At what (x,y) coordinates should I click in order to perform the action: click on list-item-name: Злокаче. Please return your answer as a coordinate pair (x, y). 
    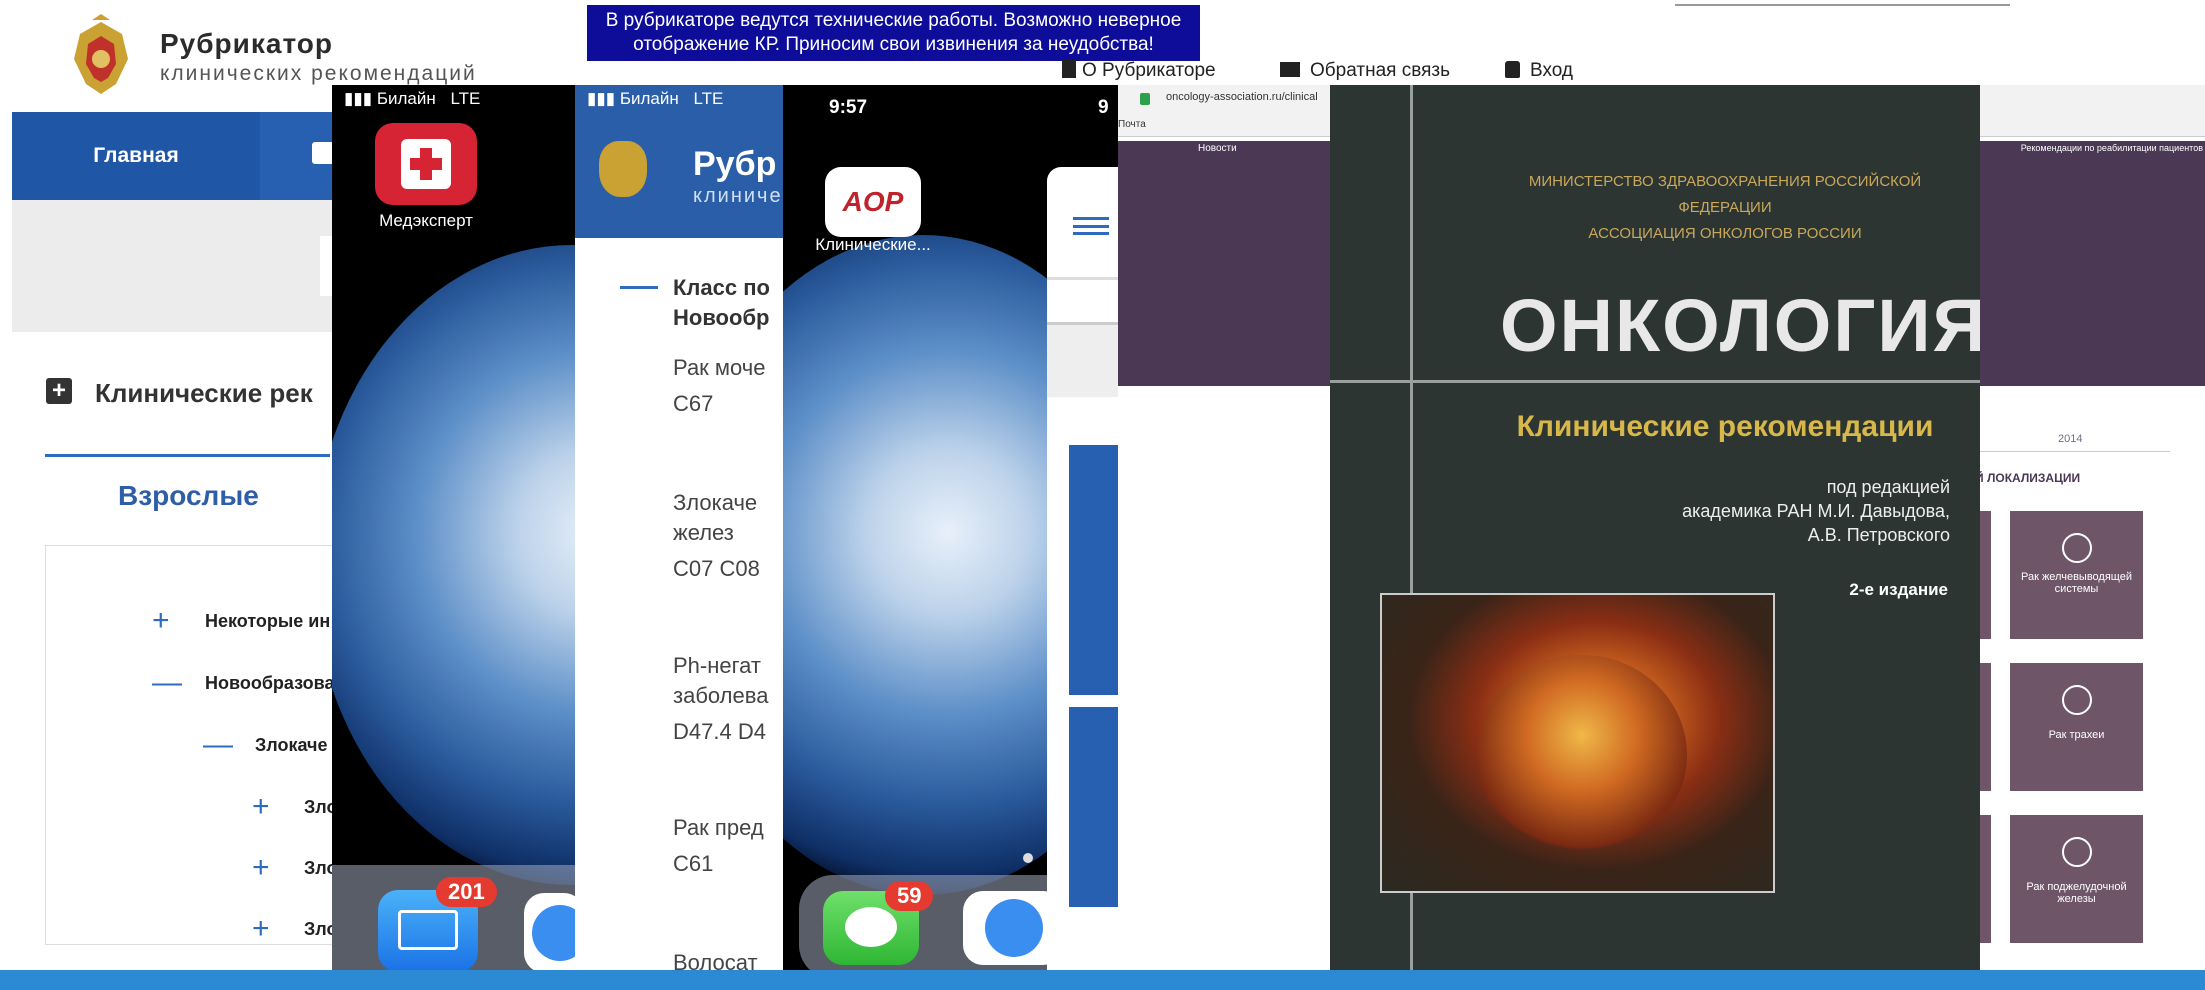
    Looking at the image, I should click on (715, 503).